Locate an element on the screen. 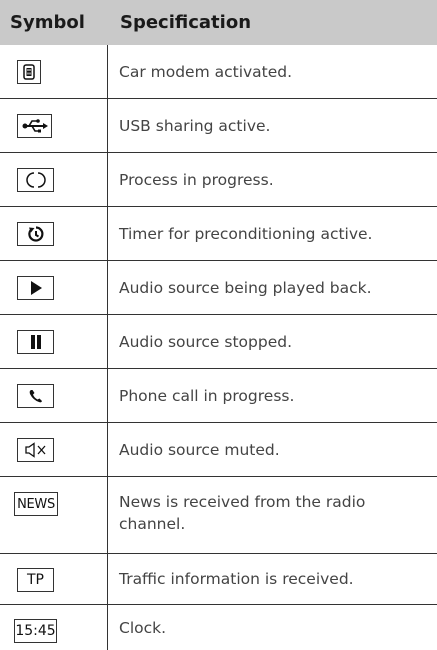  play-icon is located at coordinates (35, 288).